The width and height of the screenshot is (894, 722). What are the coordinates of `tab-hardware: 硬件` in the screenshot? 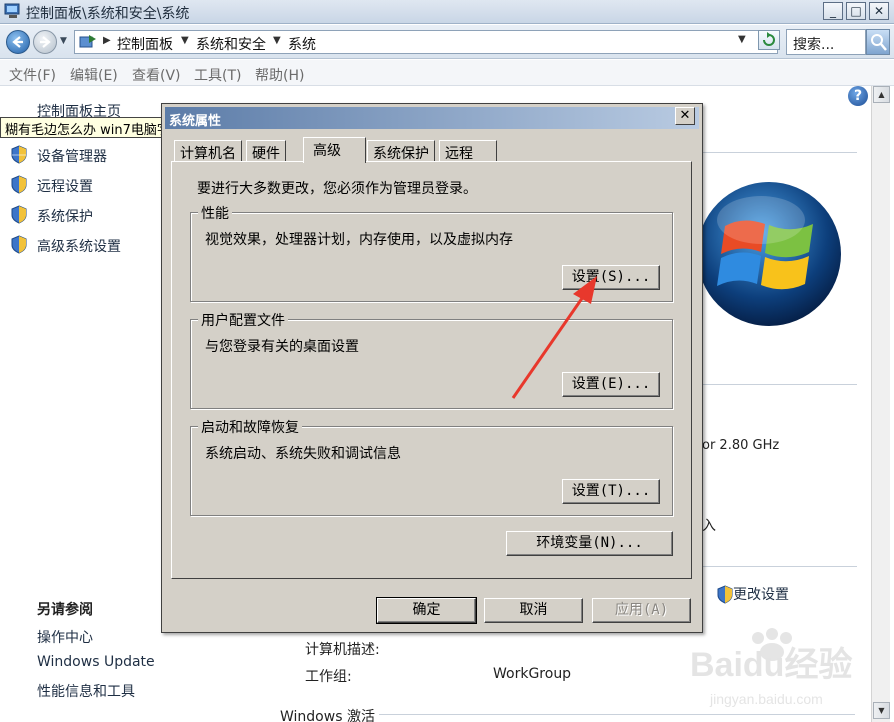 It's located at (266, 151).